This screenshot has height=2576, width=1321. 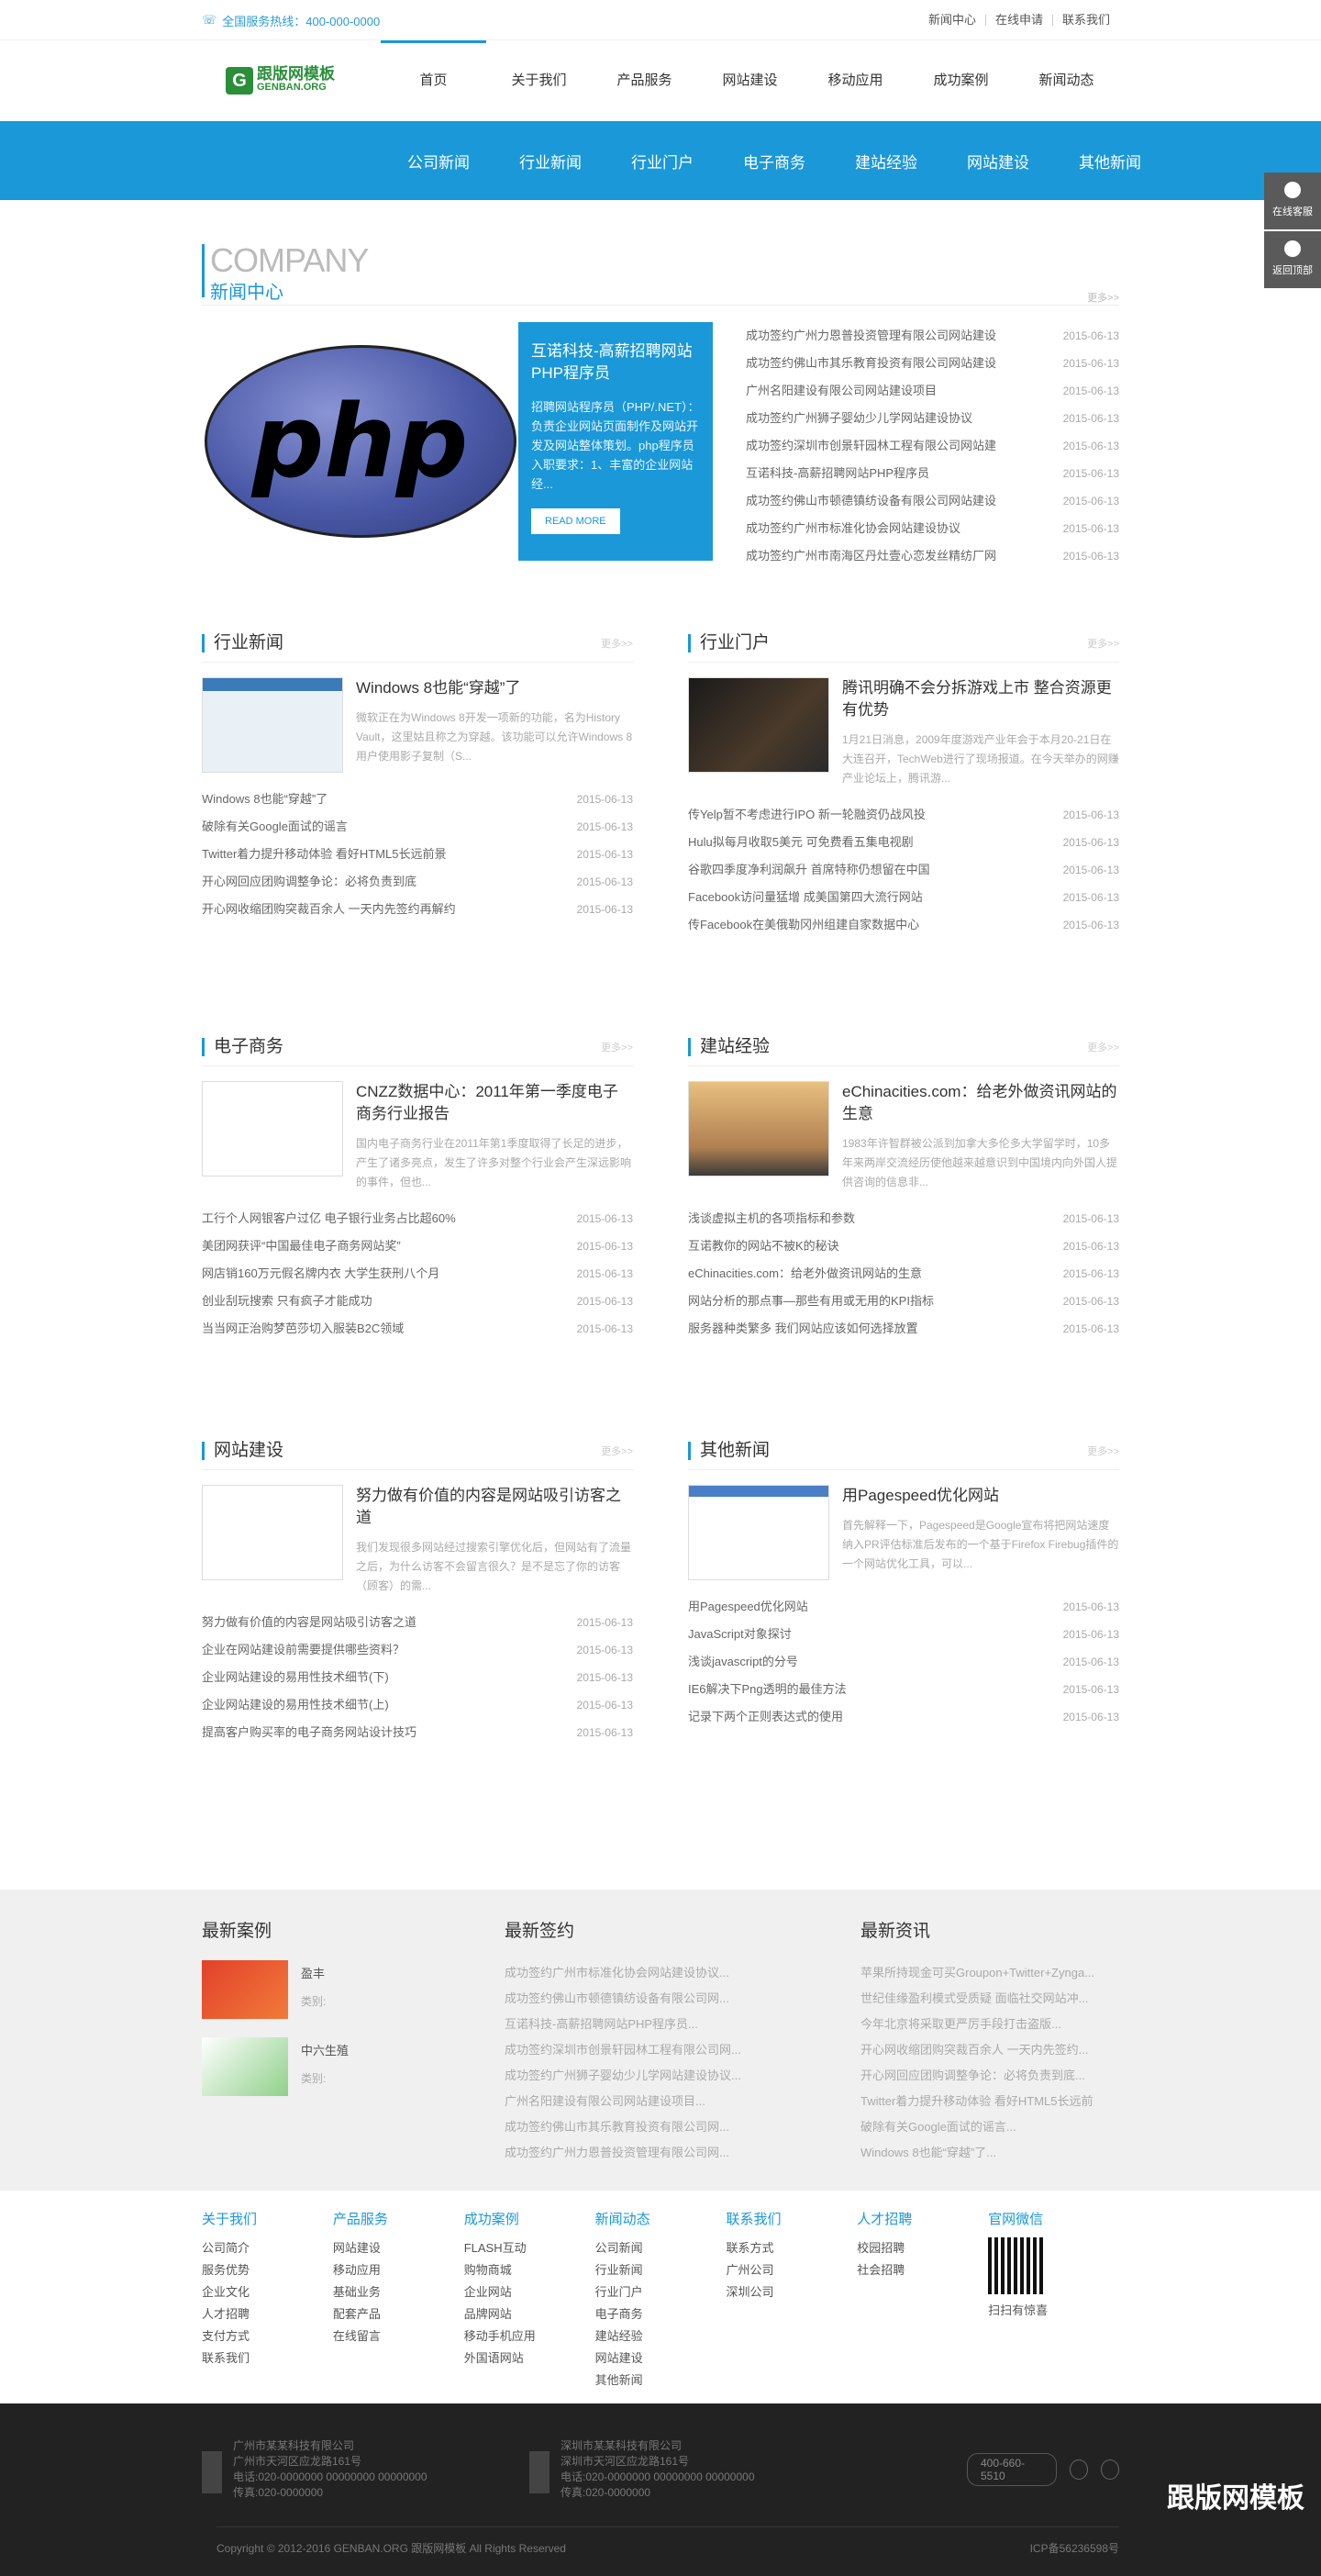 I want to click on footer-link: 扫扫有惊喜, so click(x=1053, y=2311).